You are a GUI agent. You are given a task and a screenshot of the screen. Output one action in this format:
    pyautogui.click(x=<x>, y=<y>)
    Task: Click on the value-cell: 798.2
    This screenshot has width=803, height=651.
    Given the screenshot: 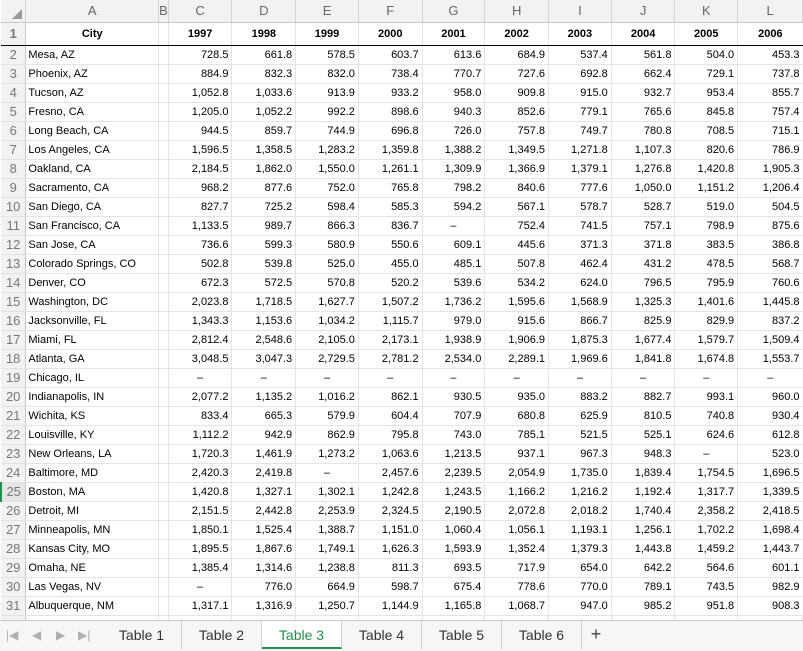 What is the action you would take?
    pyautogui.click(x=454, y=188)
    